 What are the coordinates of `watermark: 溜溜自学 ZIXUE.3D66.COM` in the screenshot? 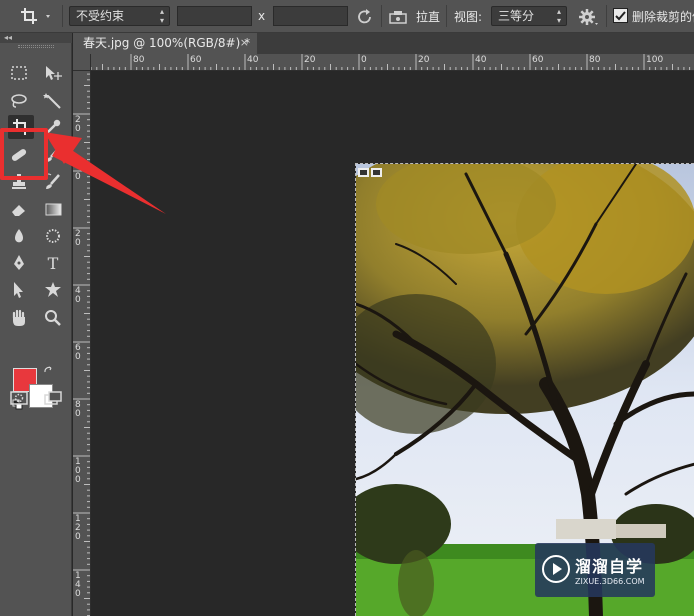 It's located at (595, 570).